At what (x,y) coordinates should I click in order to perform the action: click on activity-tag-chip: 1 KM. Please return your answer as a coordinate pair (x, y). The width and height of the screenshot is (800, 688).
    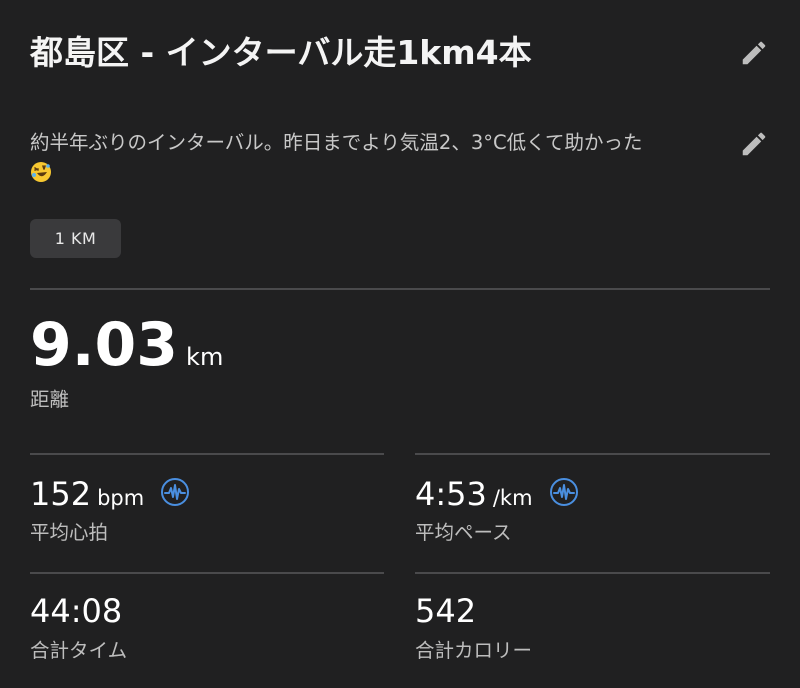
    Looking at the image, I should click on (75, 238).